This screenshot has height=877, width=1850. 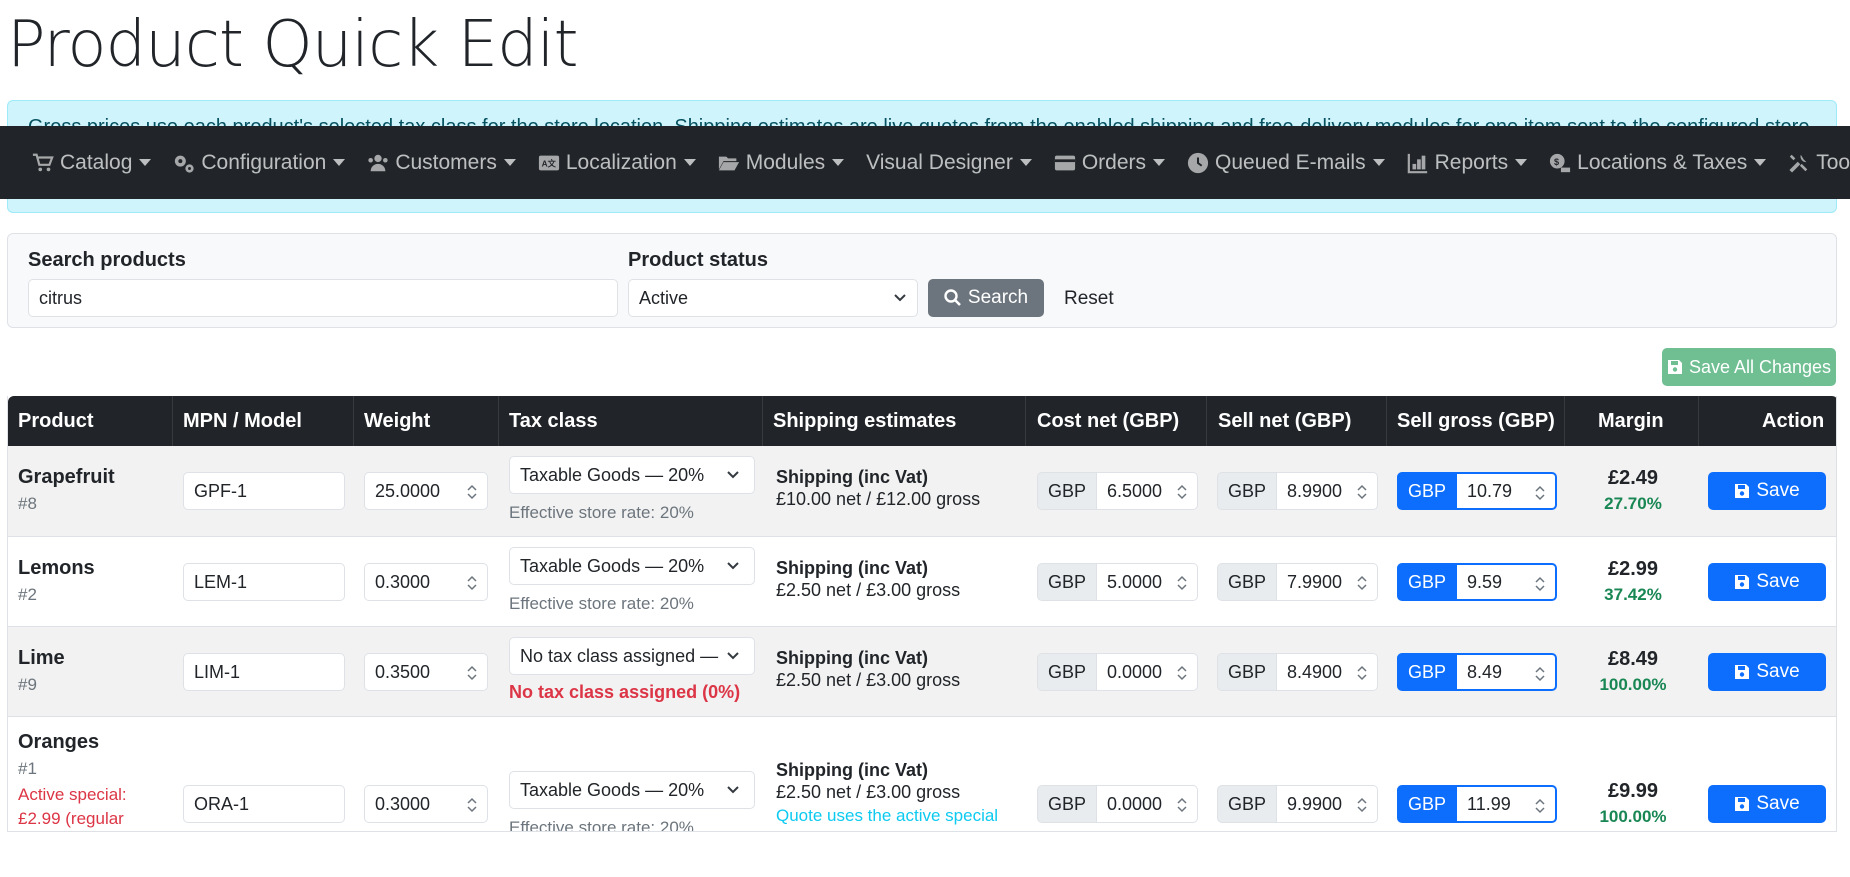 What do you see at coordinates (92, 163) in the screenshot?
I see `nav-catalog: Catalog` at bounding box center [92, 163].